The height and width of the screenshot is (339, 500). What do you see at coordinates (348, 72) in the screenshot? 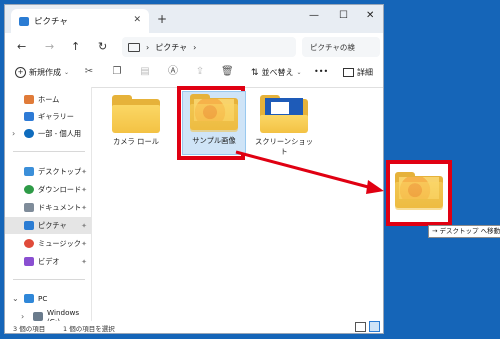
I see `details-pane-icon` at bounding box center [348, 72].